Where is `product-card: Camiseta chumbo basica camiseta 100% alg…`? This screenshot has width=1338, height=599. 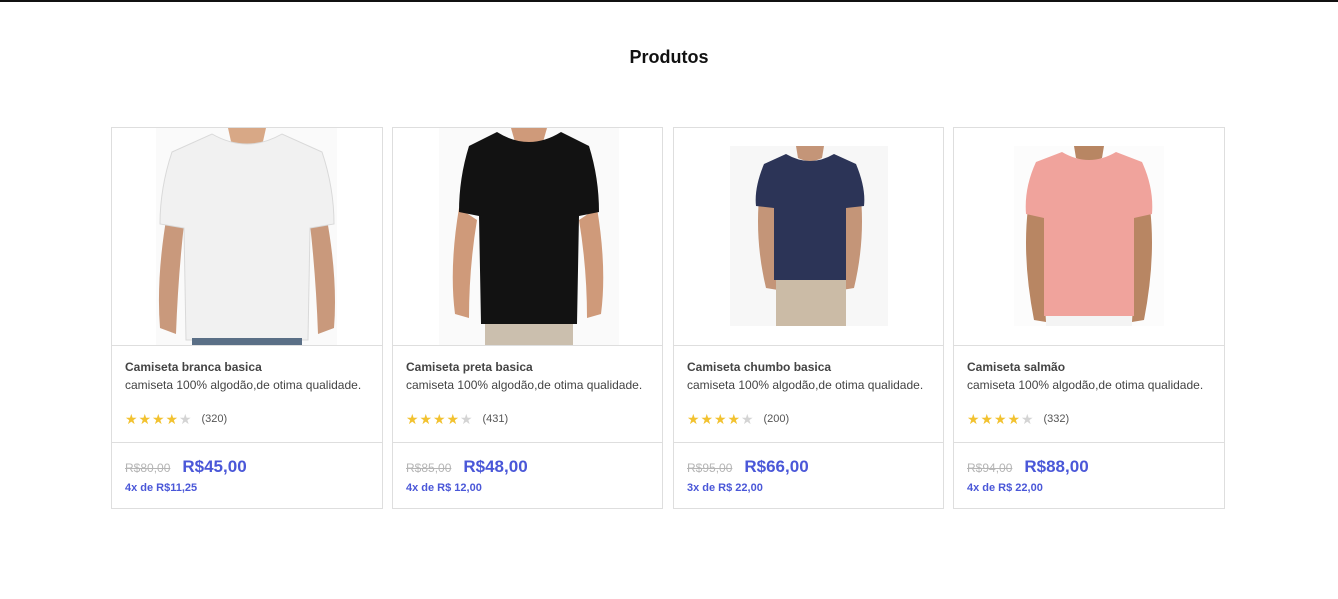 product-card: Camiseta chumbo basica camiseta 100% alg… is located at coordinates (808, 318).